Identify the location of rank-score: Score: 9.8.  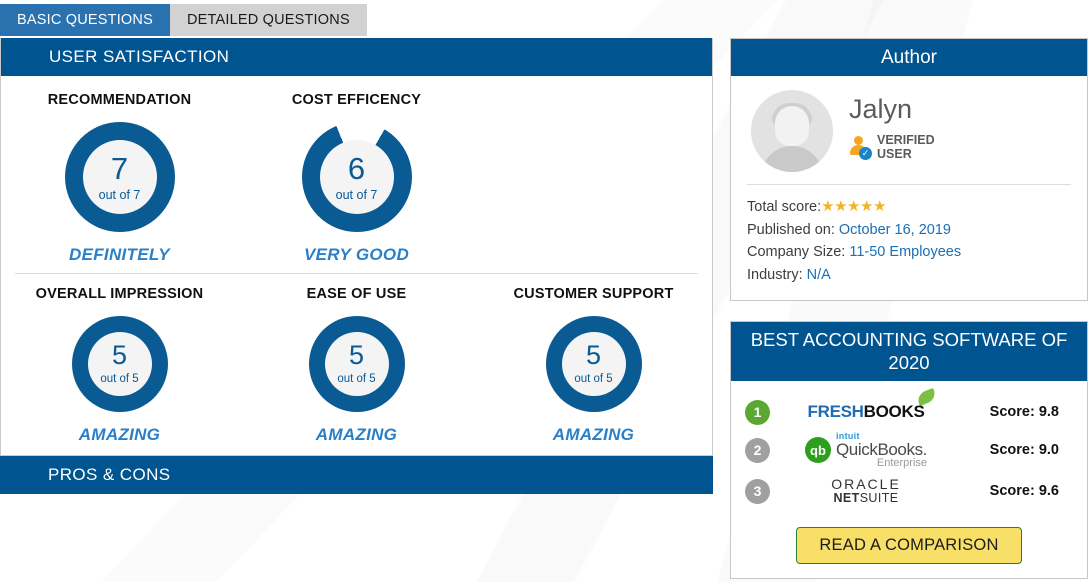
(1024, 412).